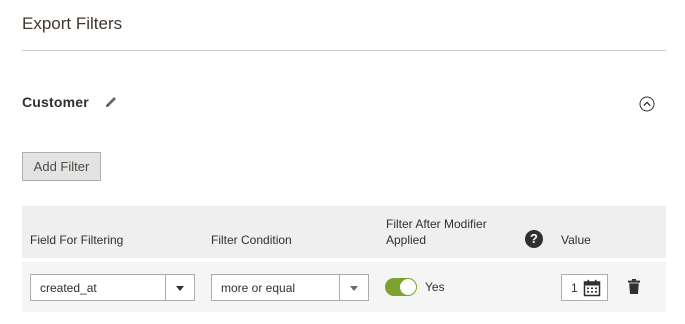  Describe the element at coordinates (634, 286) in the screenshot. I see `trash-icon` at that location.